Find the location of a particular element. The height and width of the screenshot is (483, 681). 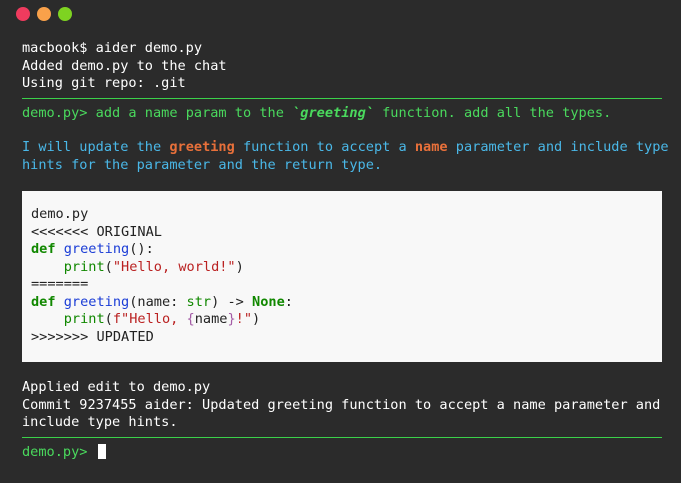

old-def-line: def greeting(): is located at coordinates (342, 250).